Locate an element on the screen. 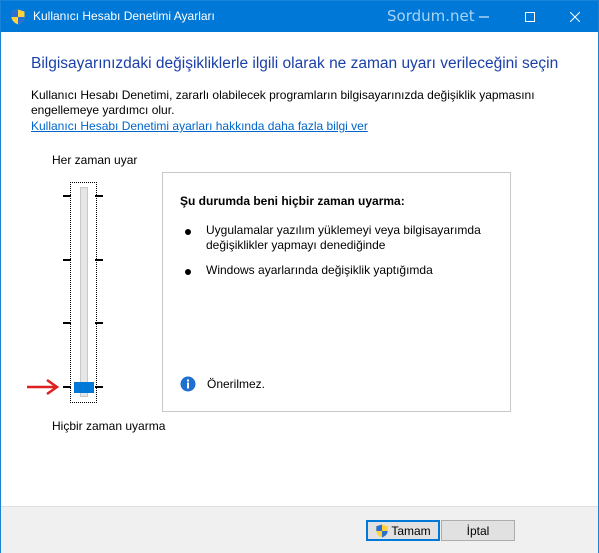  minimize-button is located at coordinates (484, 16).